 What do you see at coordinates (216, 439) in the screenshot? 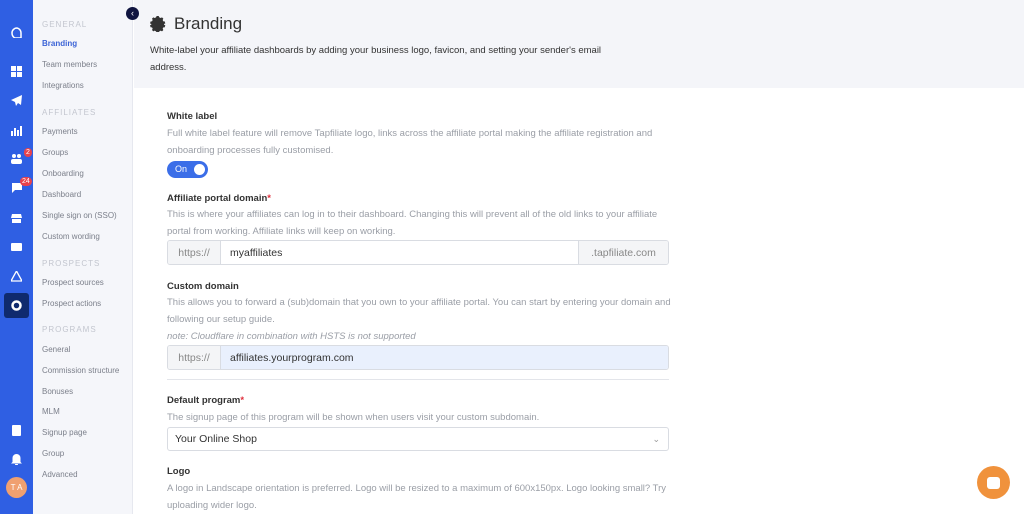
I see `selected-value: Your Online Shop` at bounding box center [216, 439].